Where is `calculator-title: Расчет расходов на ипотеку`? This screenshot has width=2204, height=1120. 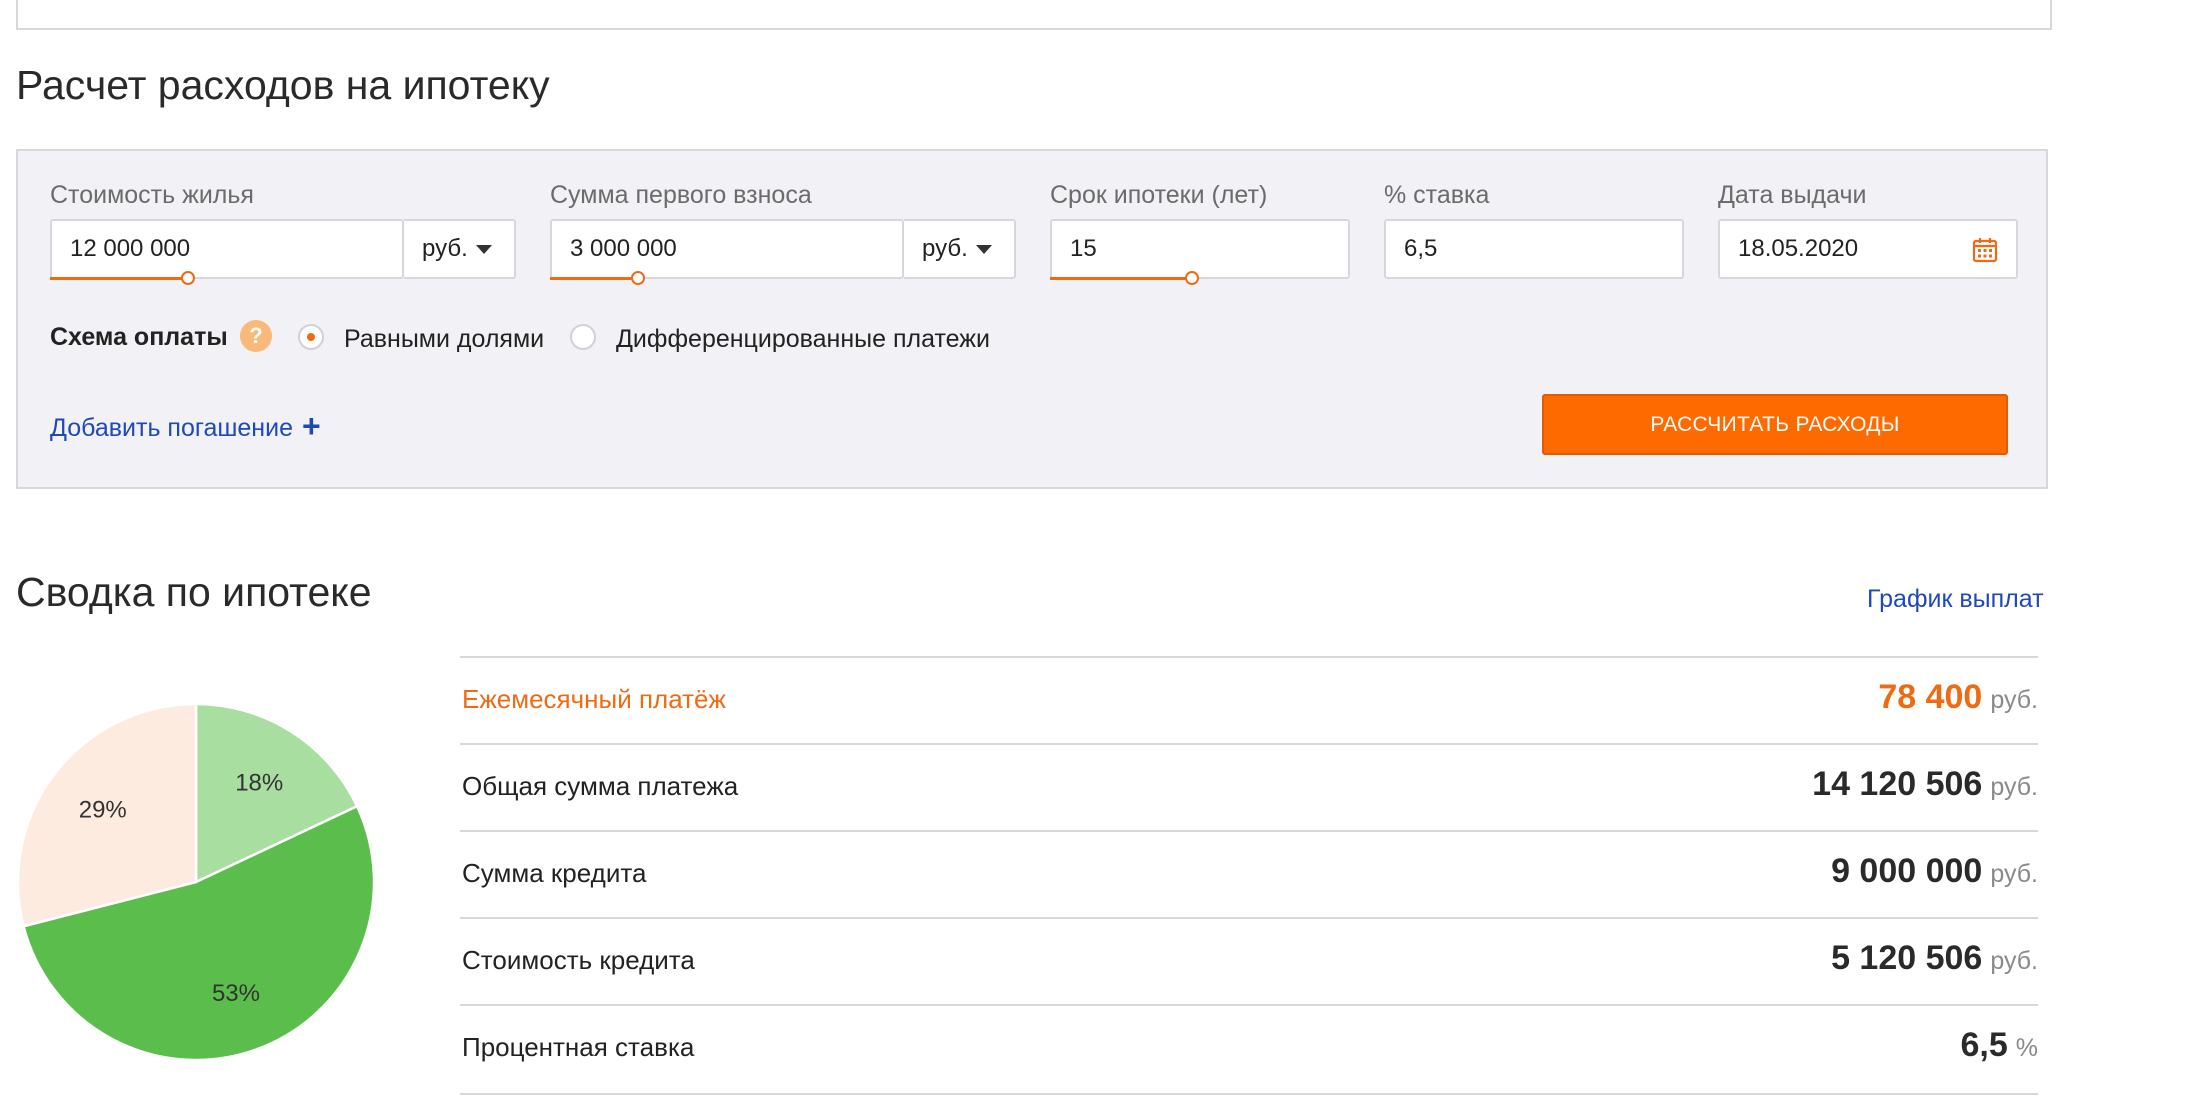
calculator-title: Расчет расходов на ипотеку is located at coordinates (283, 85).